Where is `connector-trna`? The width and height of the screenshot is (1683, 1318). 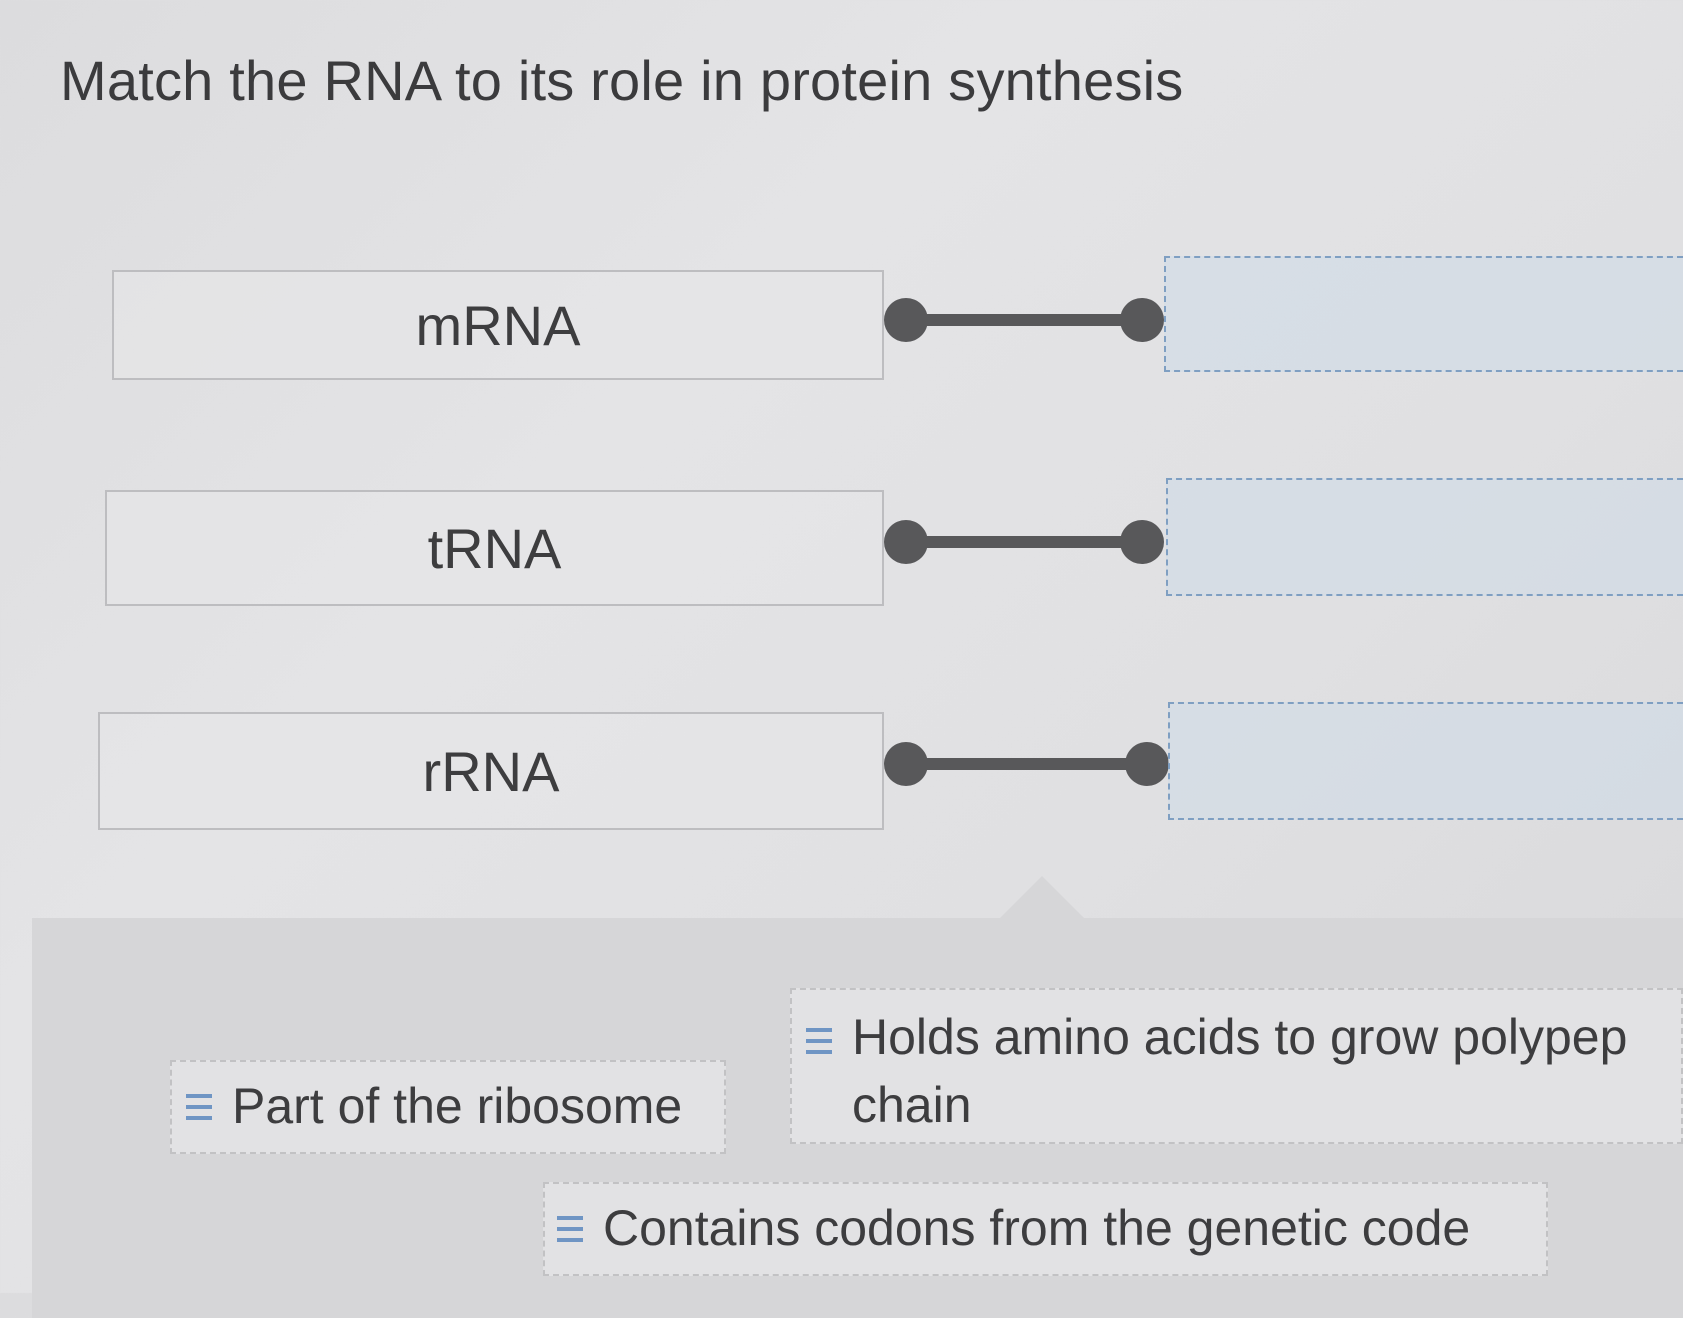
connector-trna is located at coordinates (1024, 543).